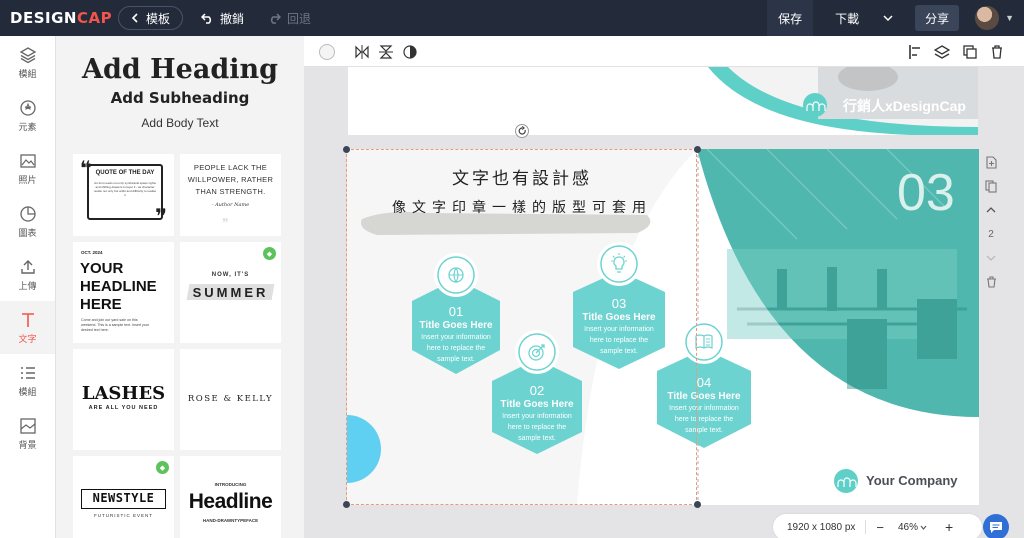  I want to click on rail-item-label: 背景, so click(27, 444).